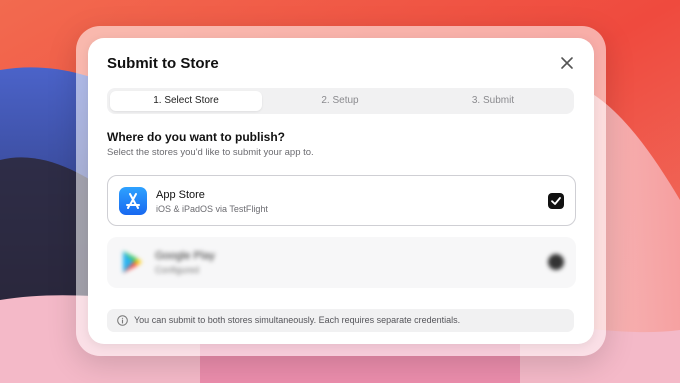 This screenshot has width=680, height=383. Describe the element at coordinates (493, 101) in the screenshot. I see `step-submit: 3. Submit` at that location.